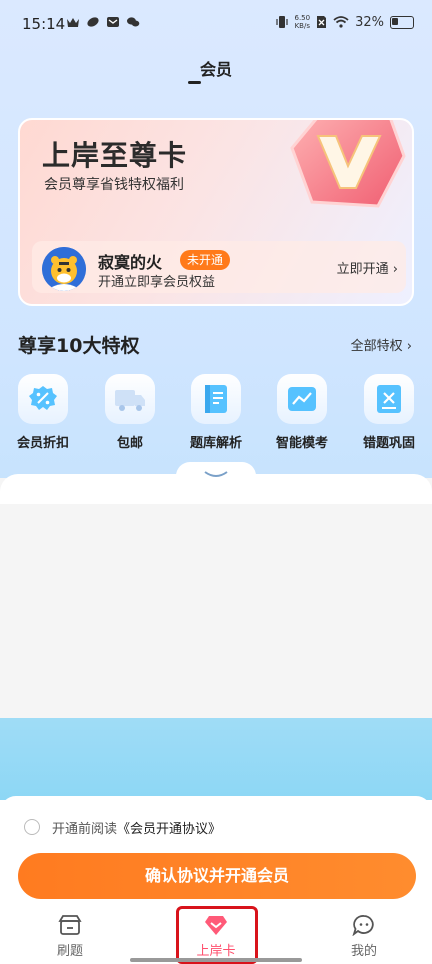 The height and width of the screenshot is (964, 432). Describe the element at coordinates (341, 22) in the screenshot. I see `wifi-icon` at that location.